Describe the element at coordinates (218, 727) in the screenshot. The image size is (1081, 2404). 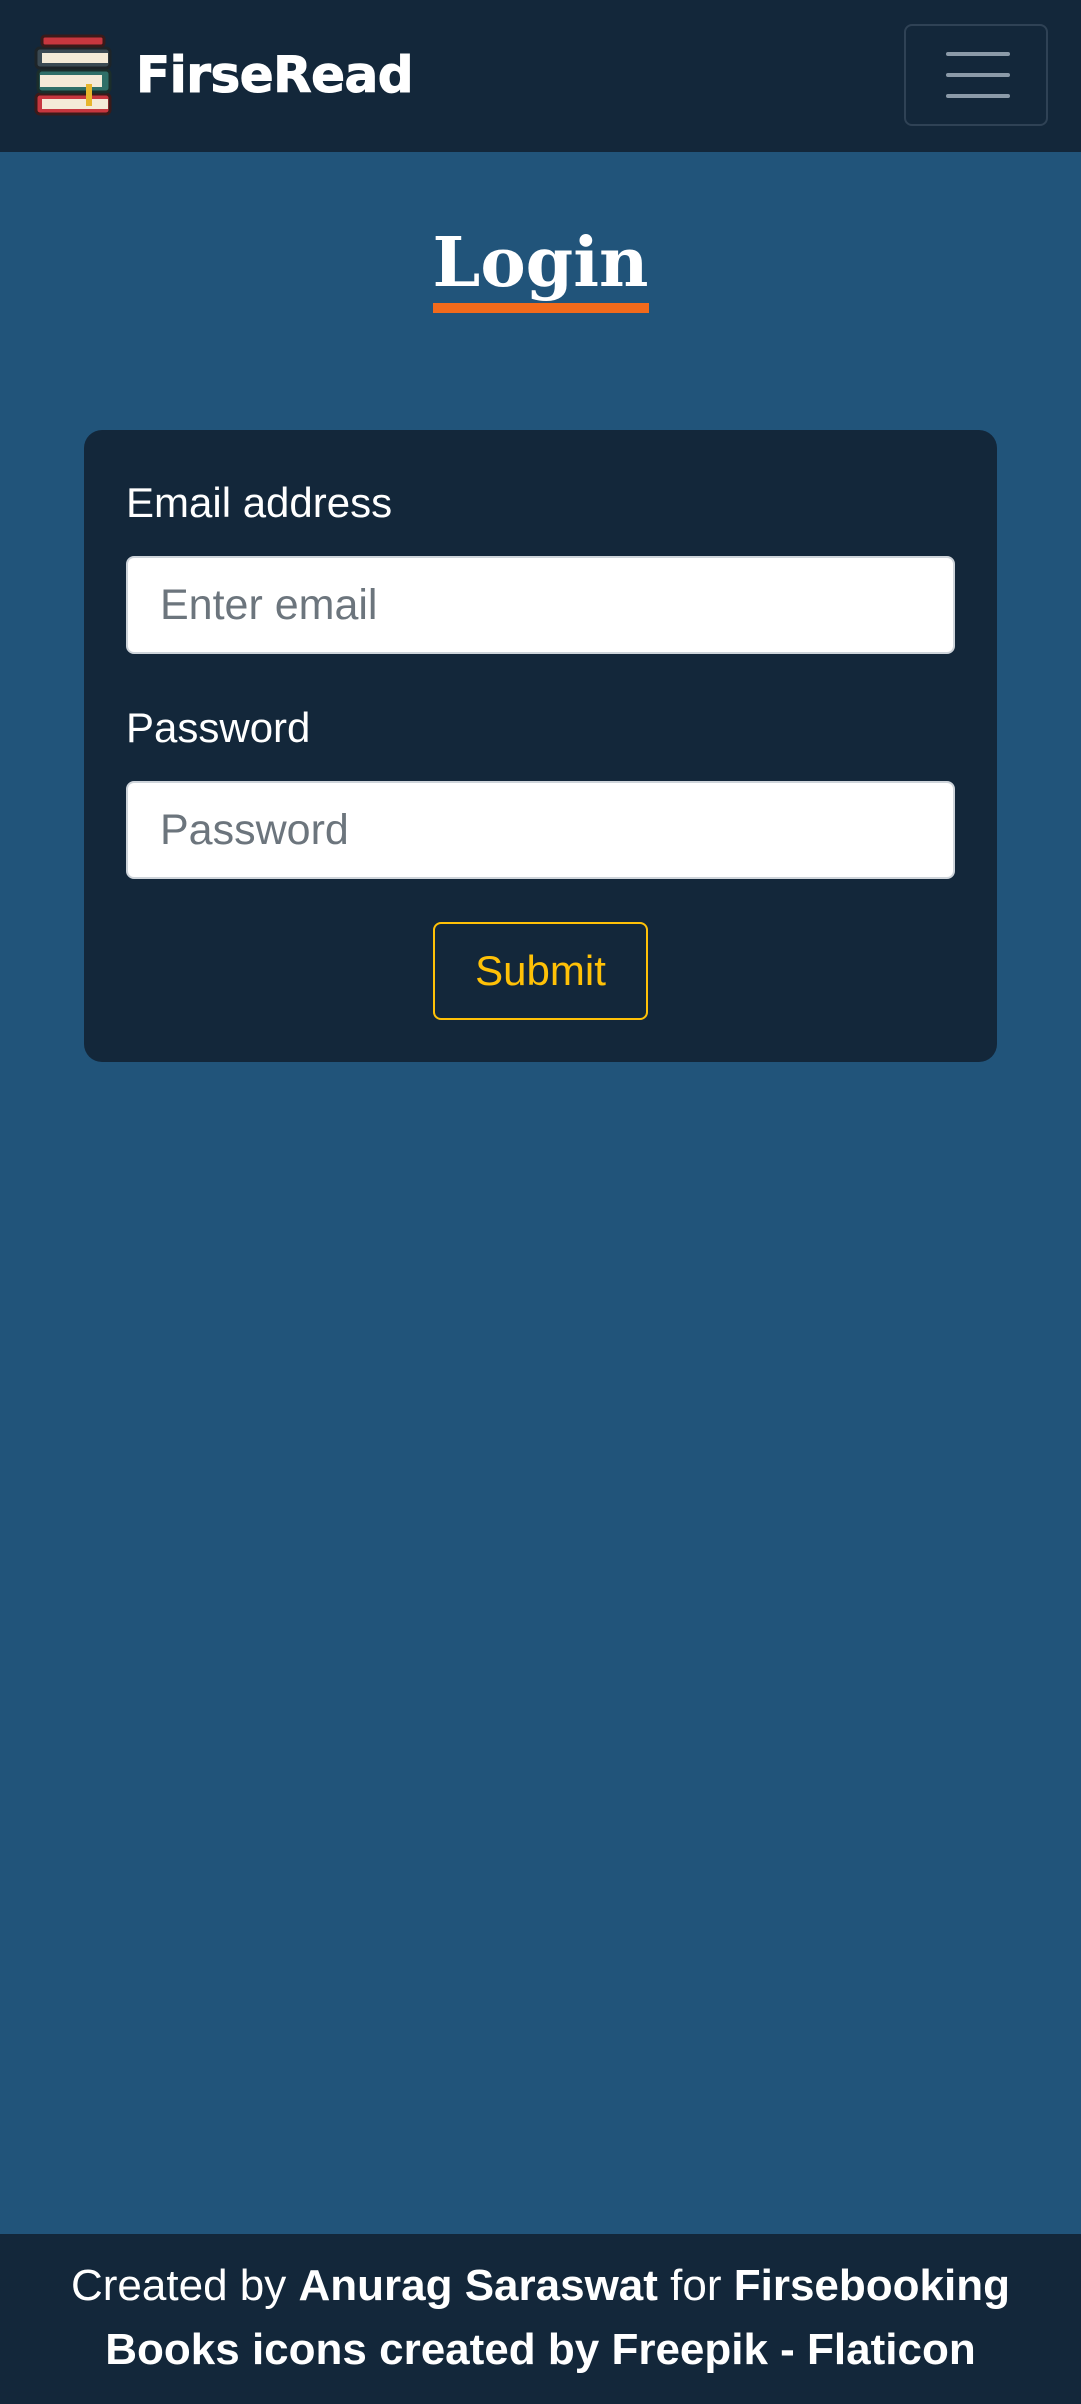
I see `password-label: Password` at that location.